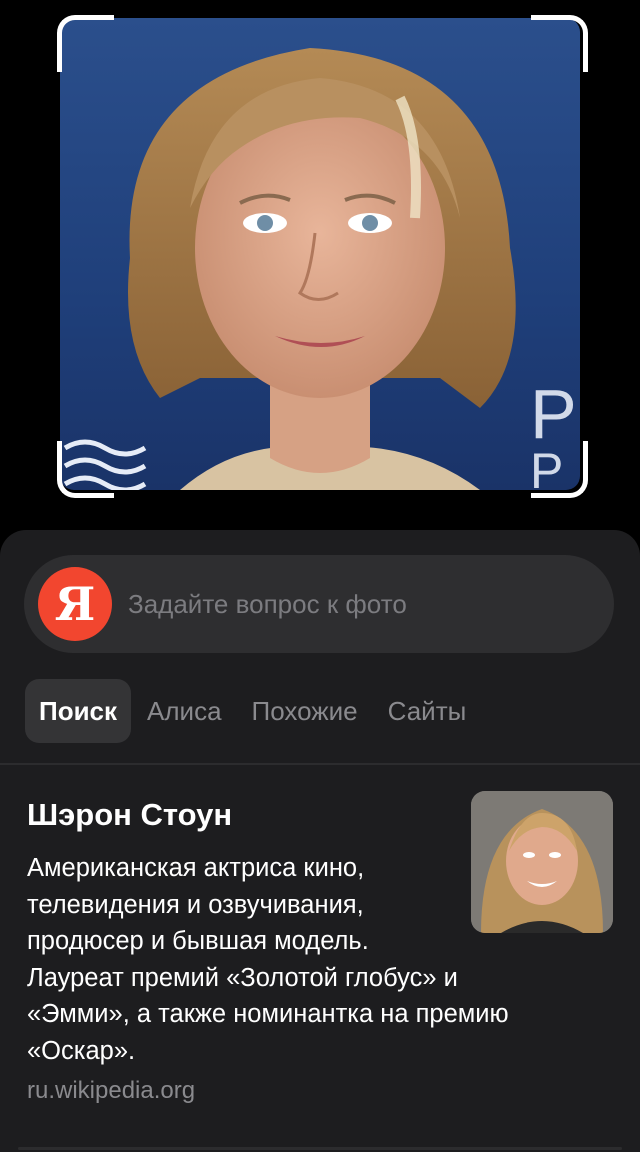  I want to click on description-line: Лауреат премий «Золотой глобус» и, so click(242, 977).